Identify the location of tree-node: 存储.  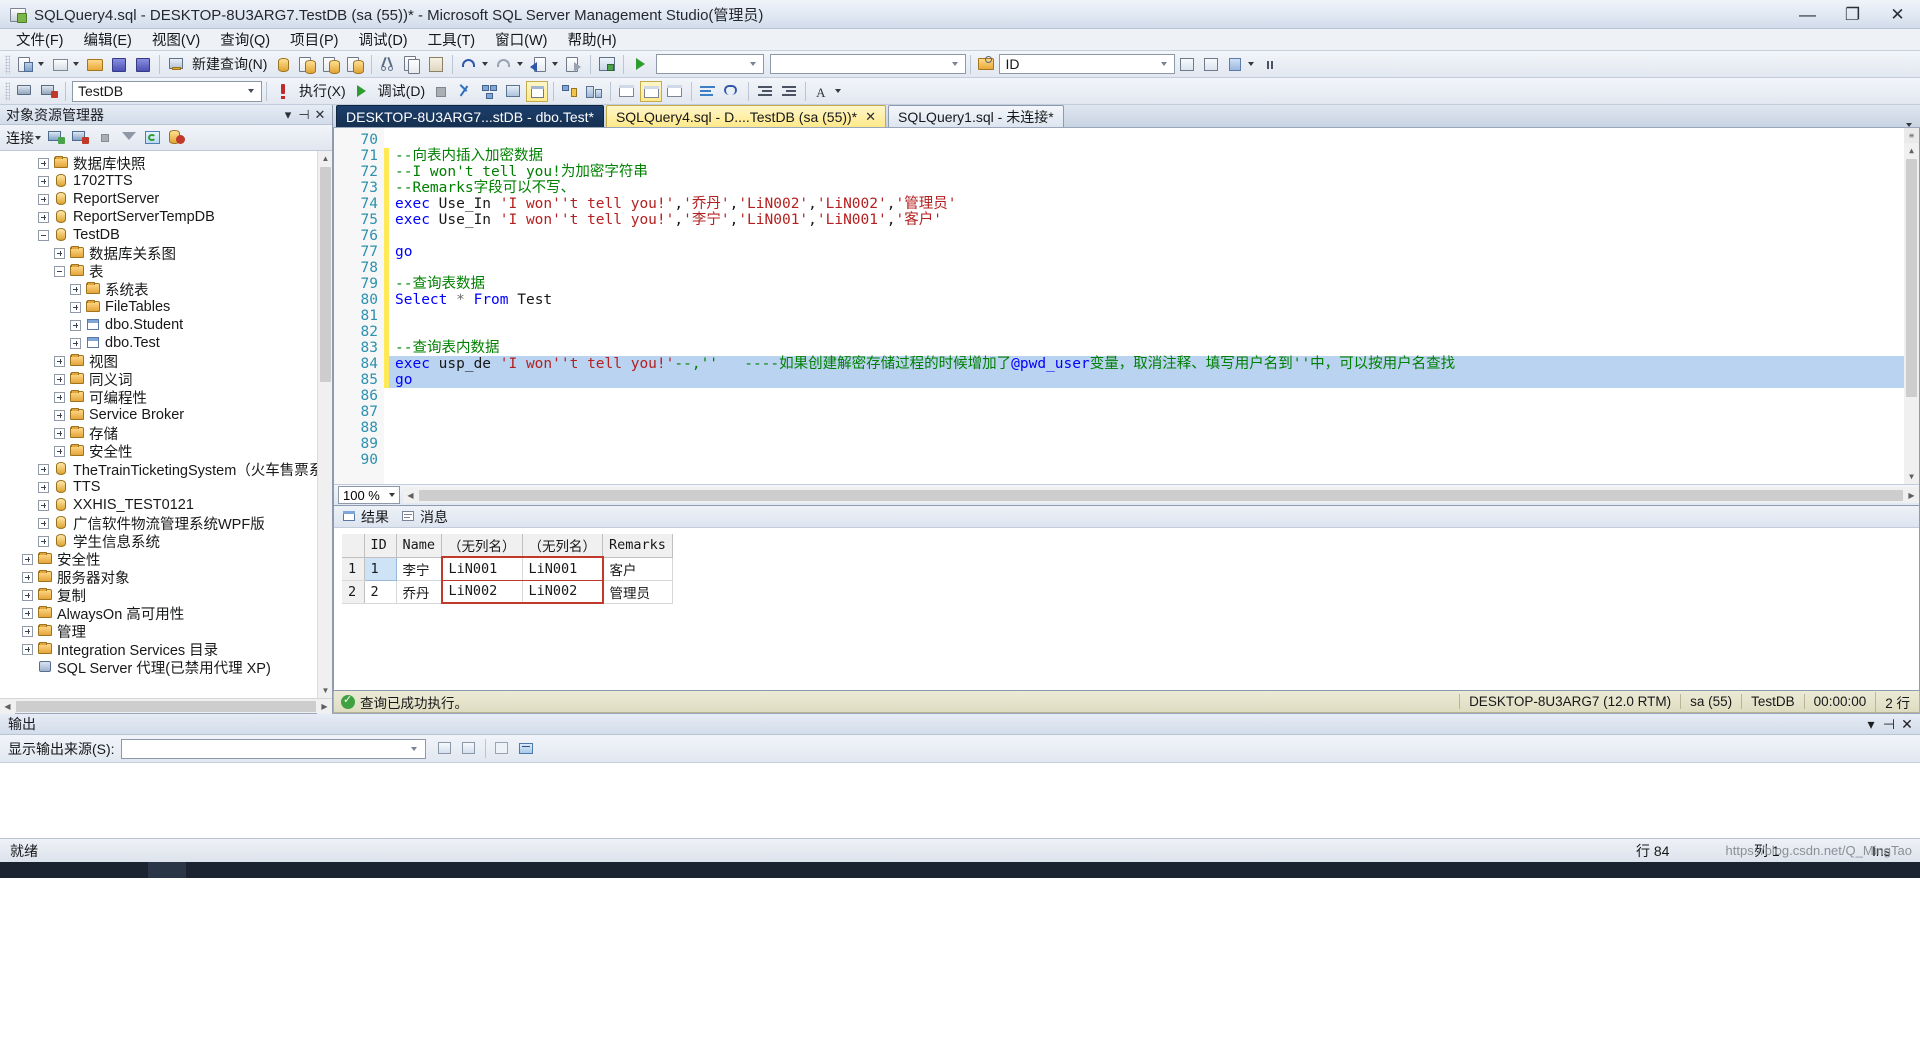
(166, 433).